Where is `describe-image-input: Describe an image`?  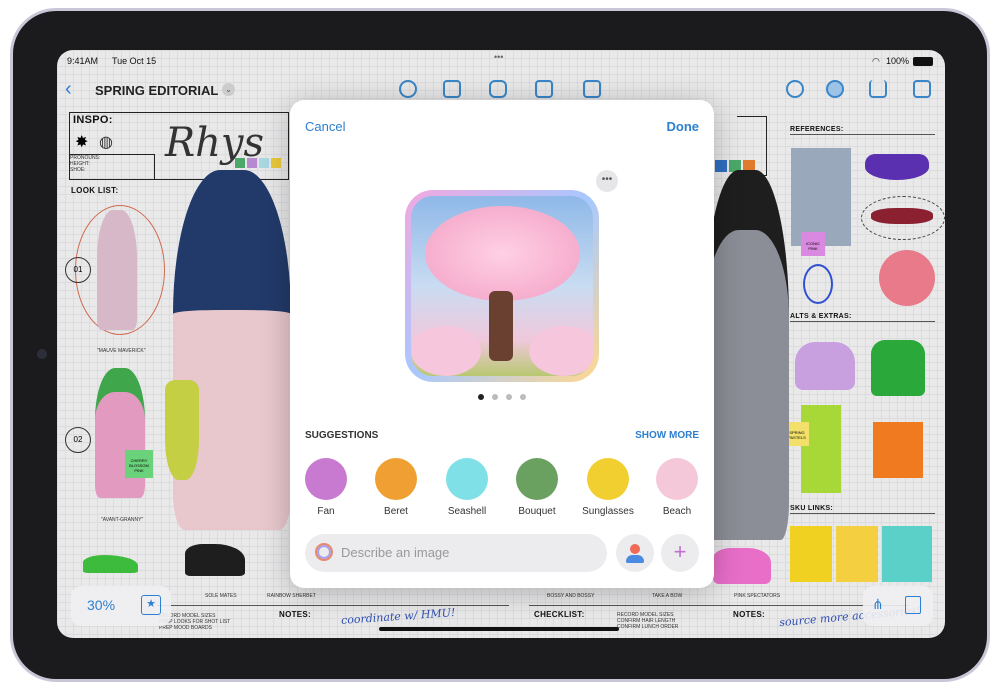 describe-image-input: Describe an image is located at coordinates (456, 553).